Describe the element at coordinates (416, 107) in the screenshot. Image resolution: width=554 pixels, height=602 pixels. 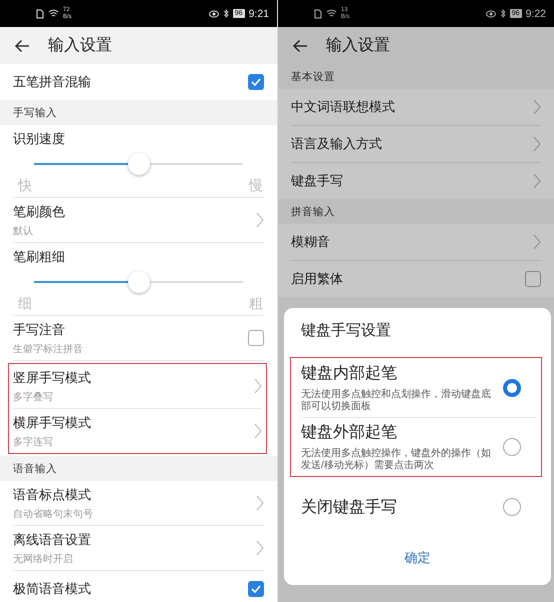
I see `settings-row: 中文词语联想模式` at that location.